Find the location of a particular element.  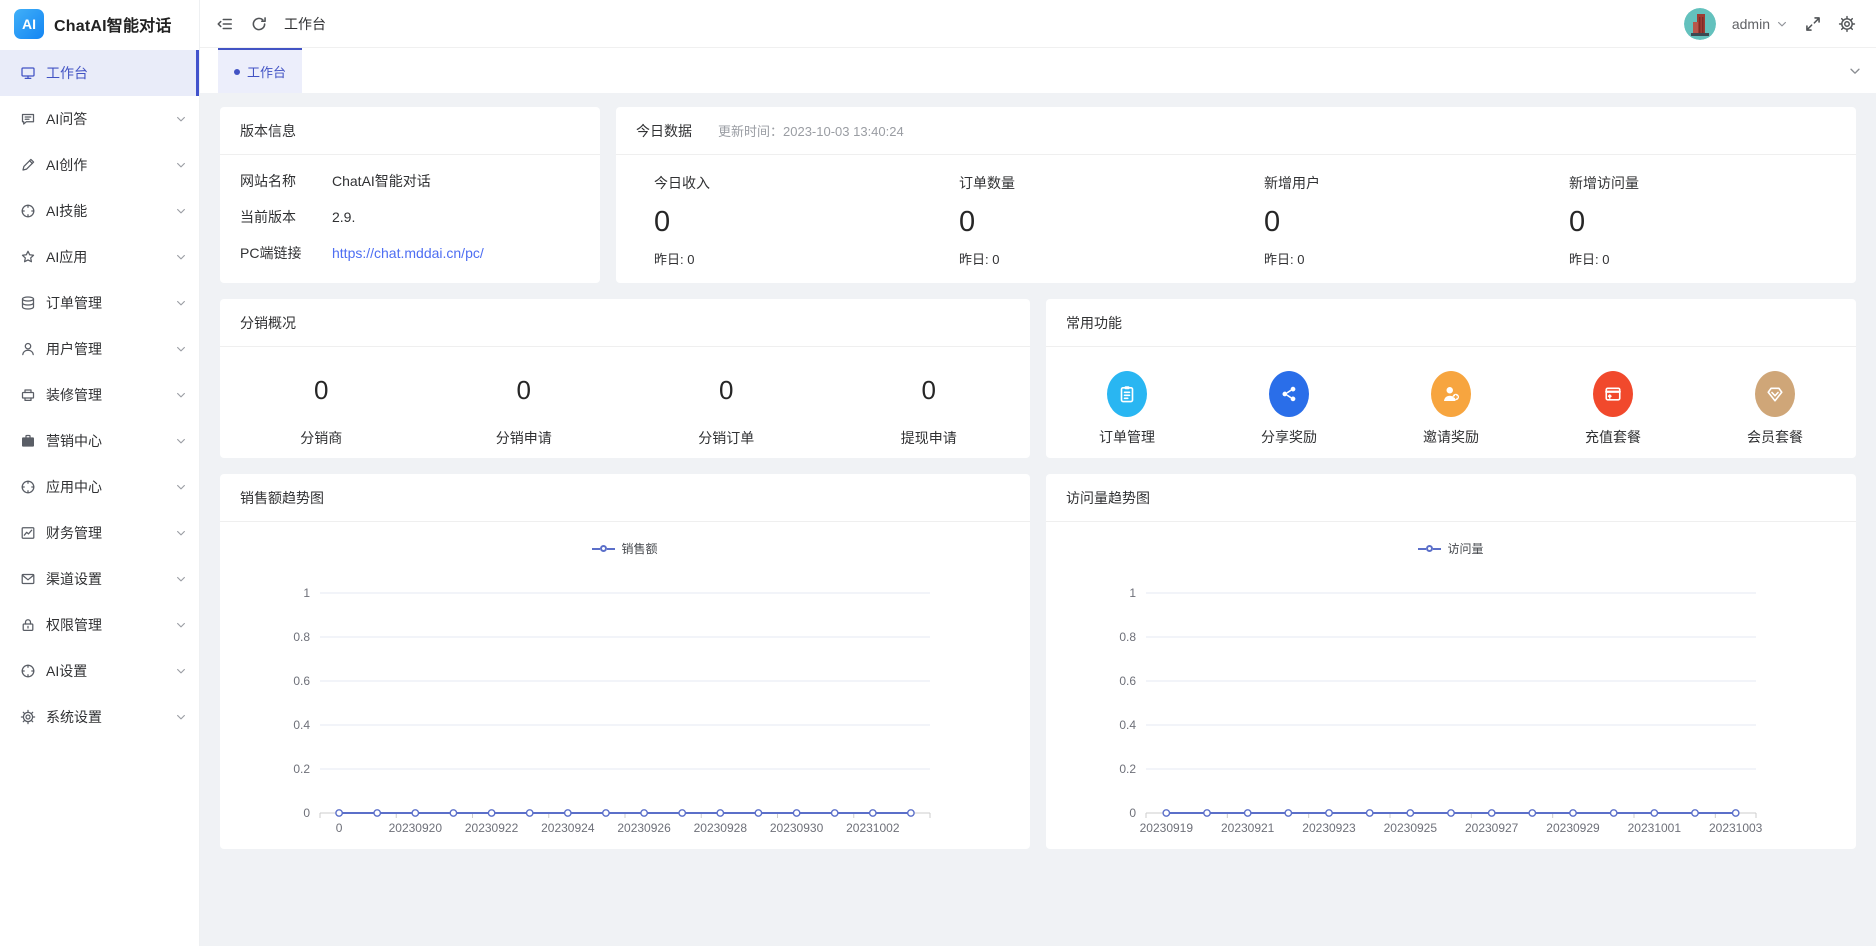

quick-item: 会员套餐 is located at coordinates (1775, 409).